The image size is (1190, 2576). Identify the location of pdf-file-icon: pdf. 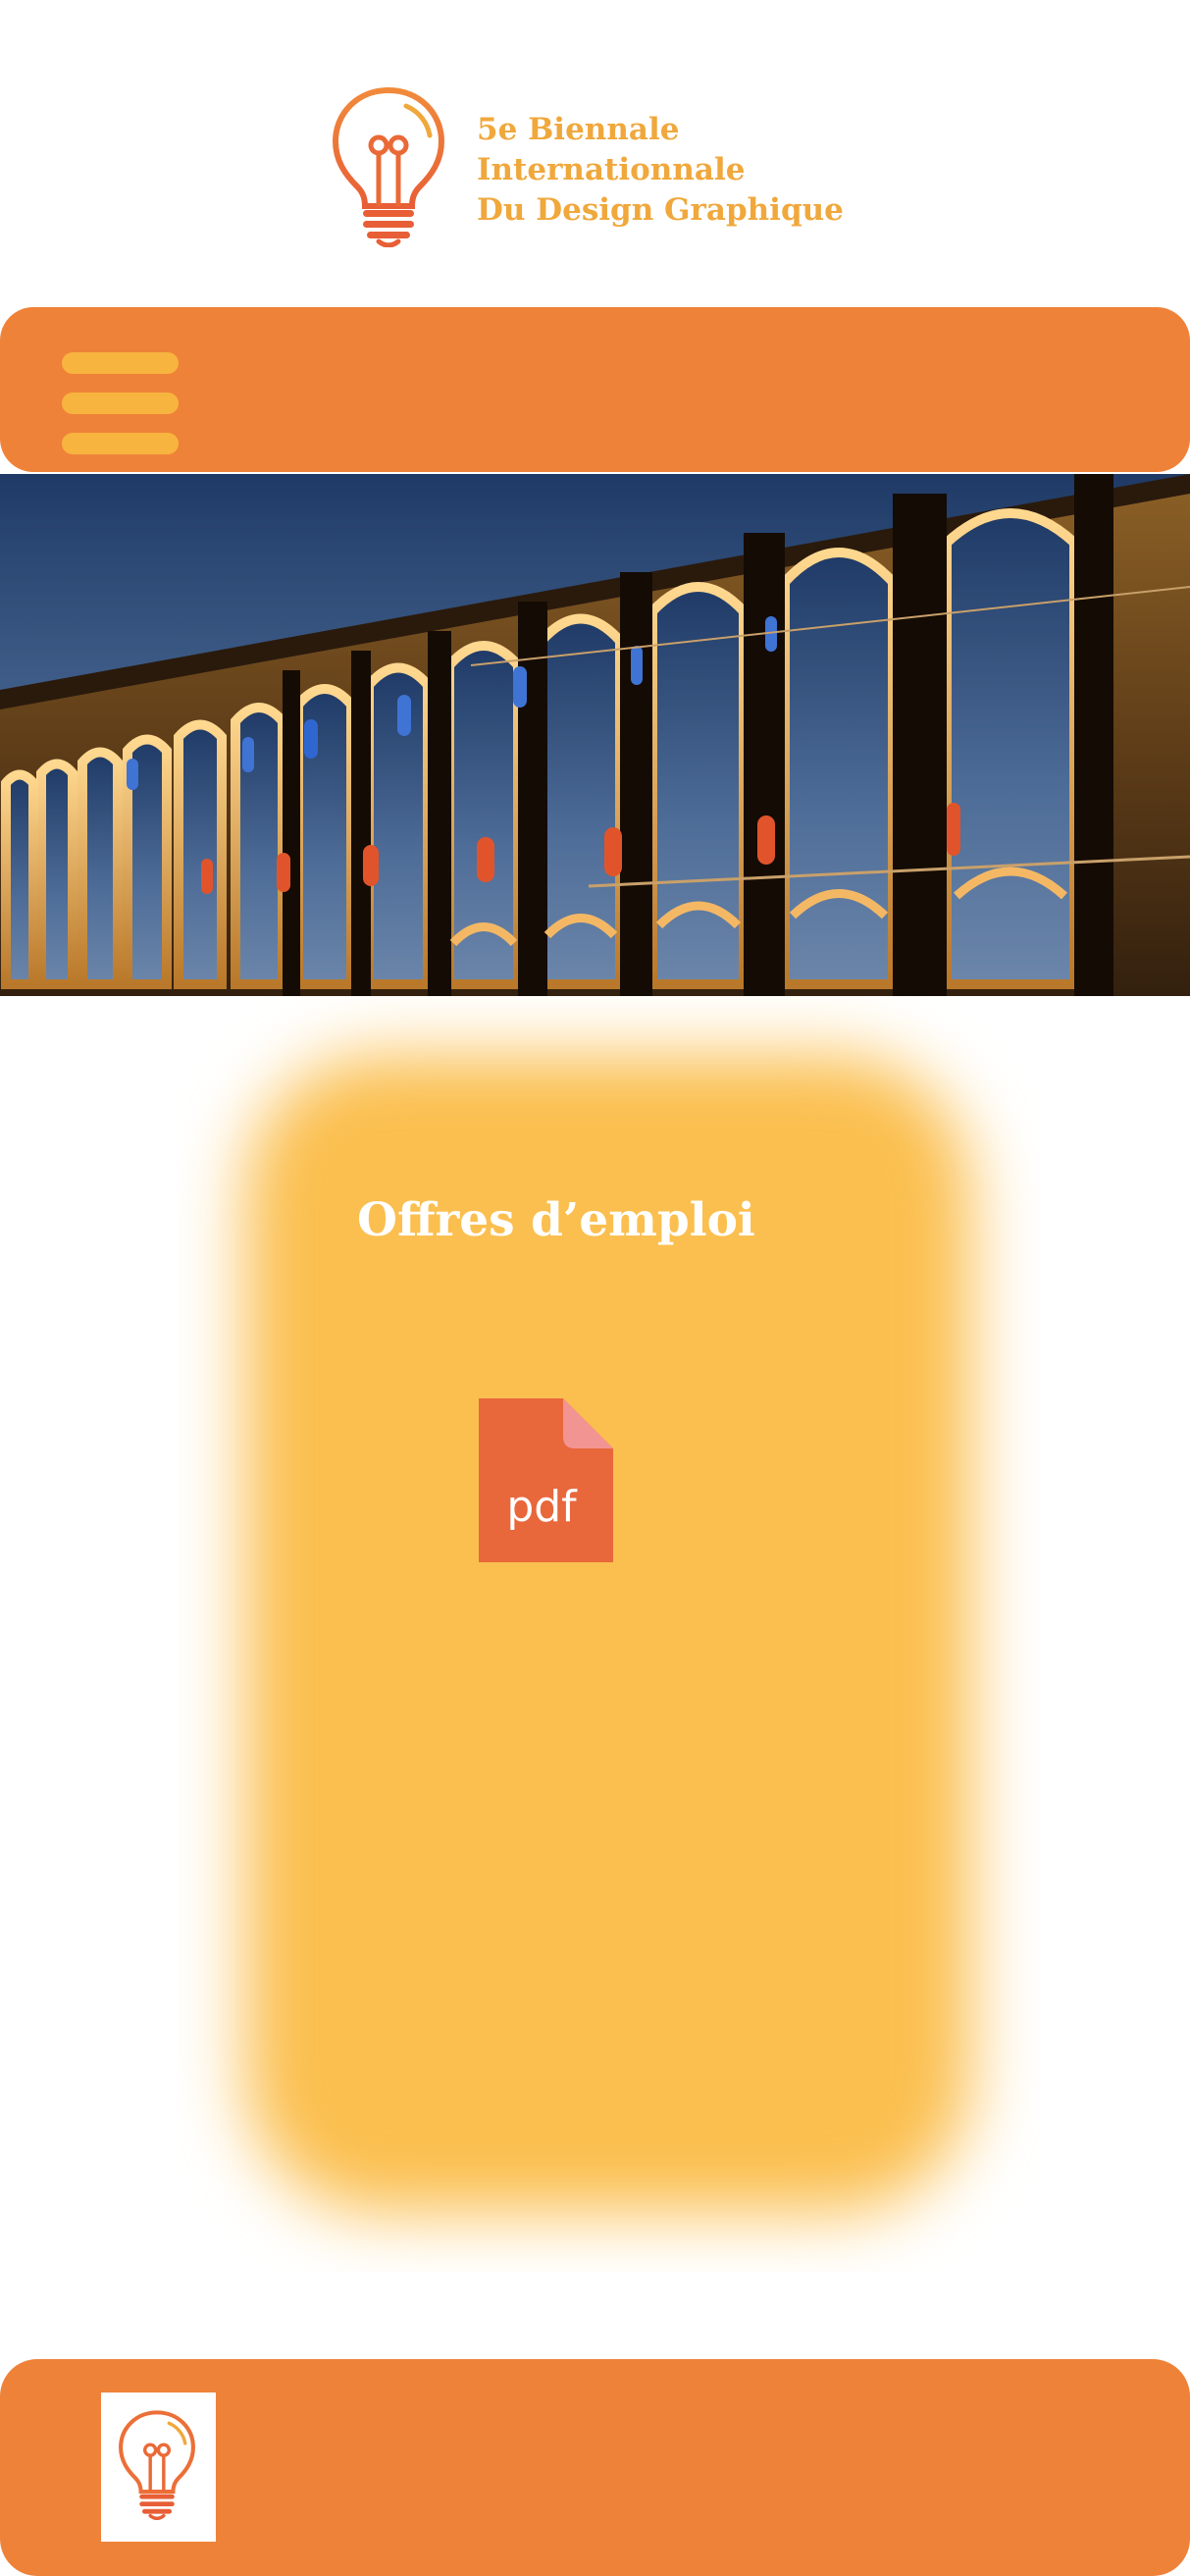
(546, 1480).